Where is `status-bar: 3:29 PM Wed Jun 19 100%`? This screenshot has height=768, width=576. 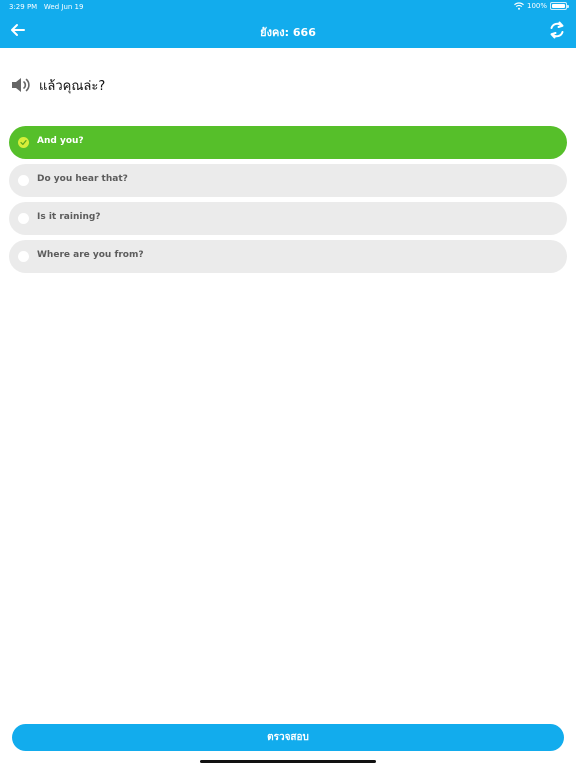
status-bar: 3:29 PM Wed Jun 19 100% is located at coordinates (288, 7).